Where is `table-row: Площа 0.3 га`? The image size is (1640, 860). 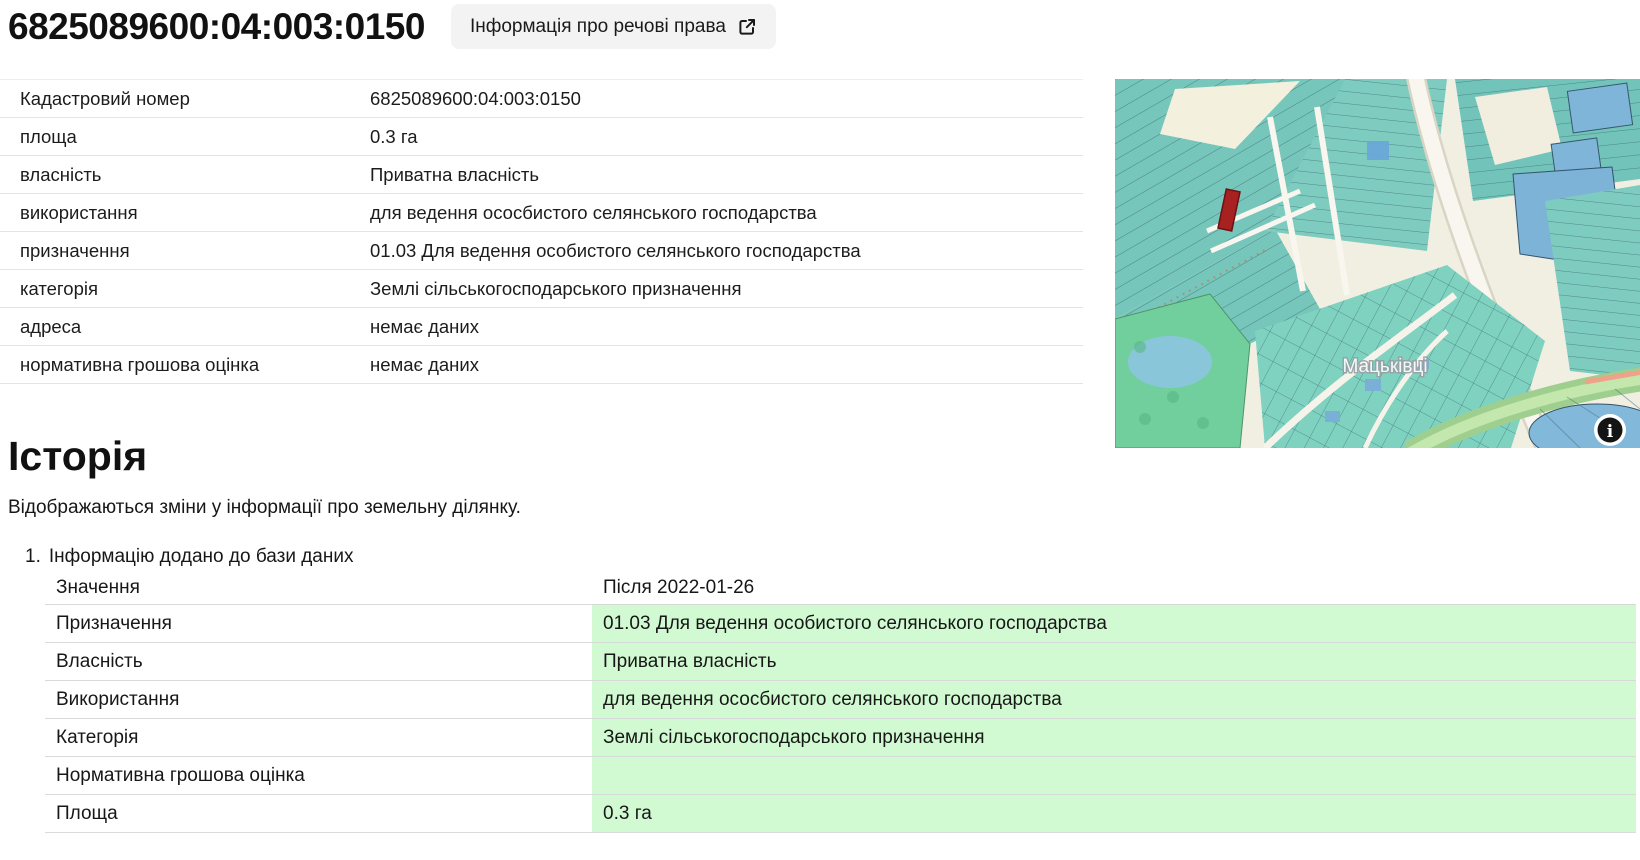
table-row: Площа 0.3 га is located at coordinates (840, 813).